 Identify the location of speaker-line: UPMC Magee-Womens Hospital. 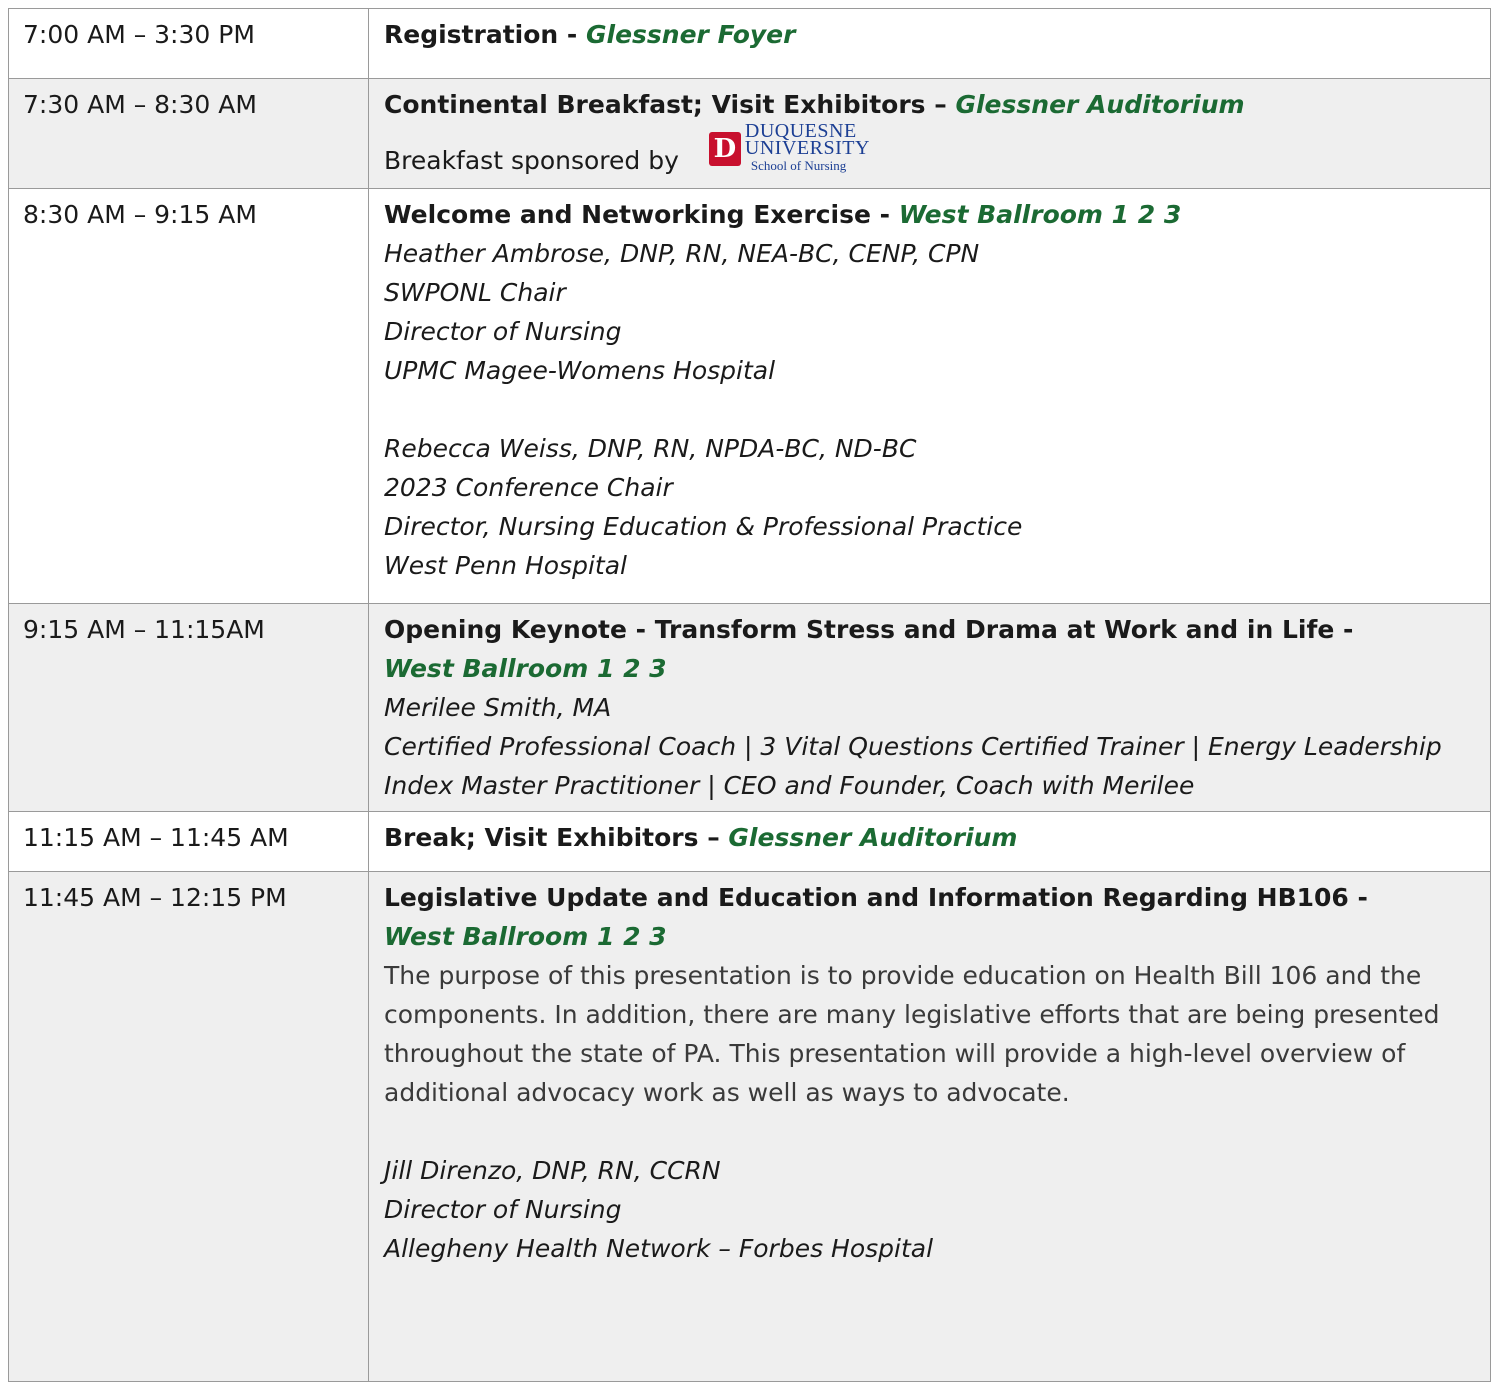
(580, 370).